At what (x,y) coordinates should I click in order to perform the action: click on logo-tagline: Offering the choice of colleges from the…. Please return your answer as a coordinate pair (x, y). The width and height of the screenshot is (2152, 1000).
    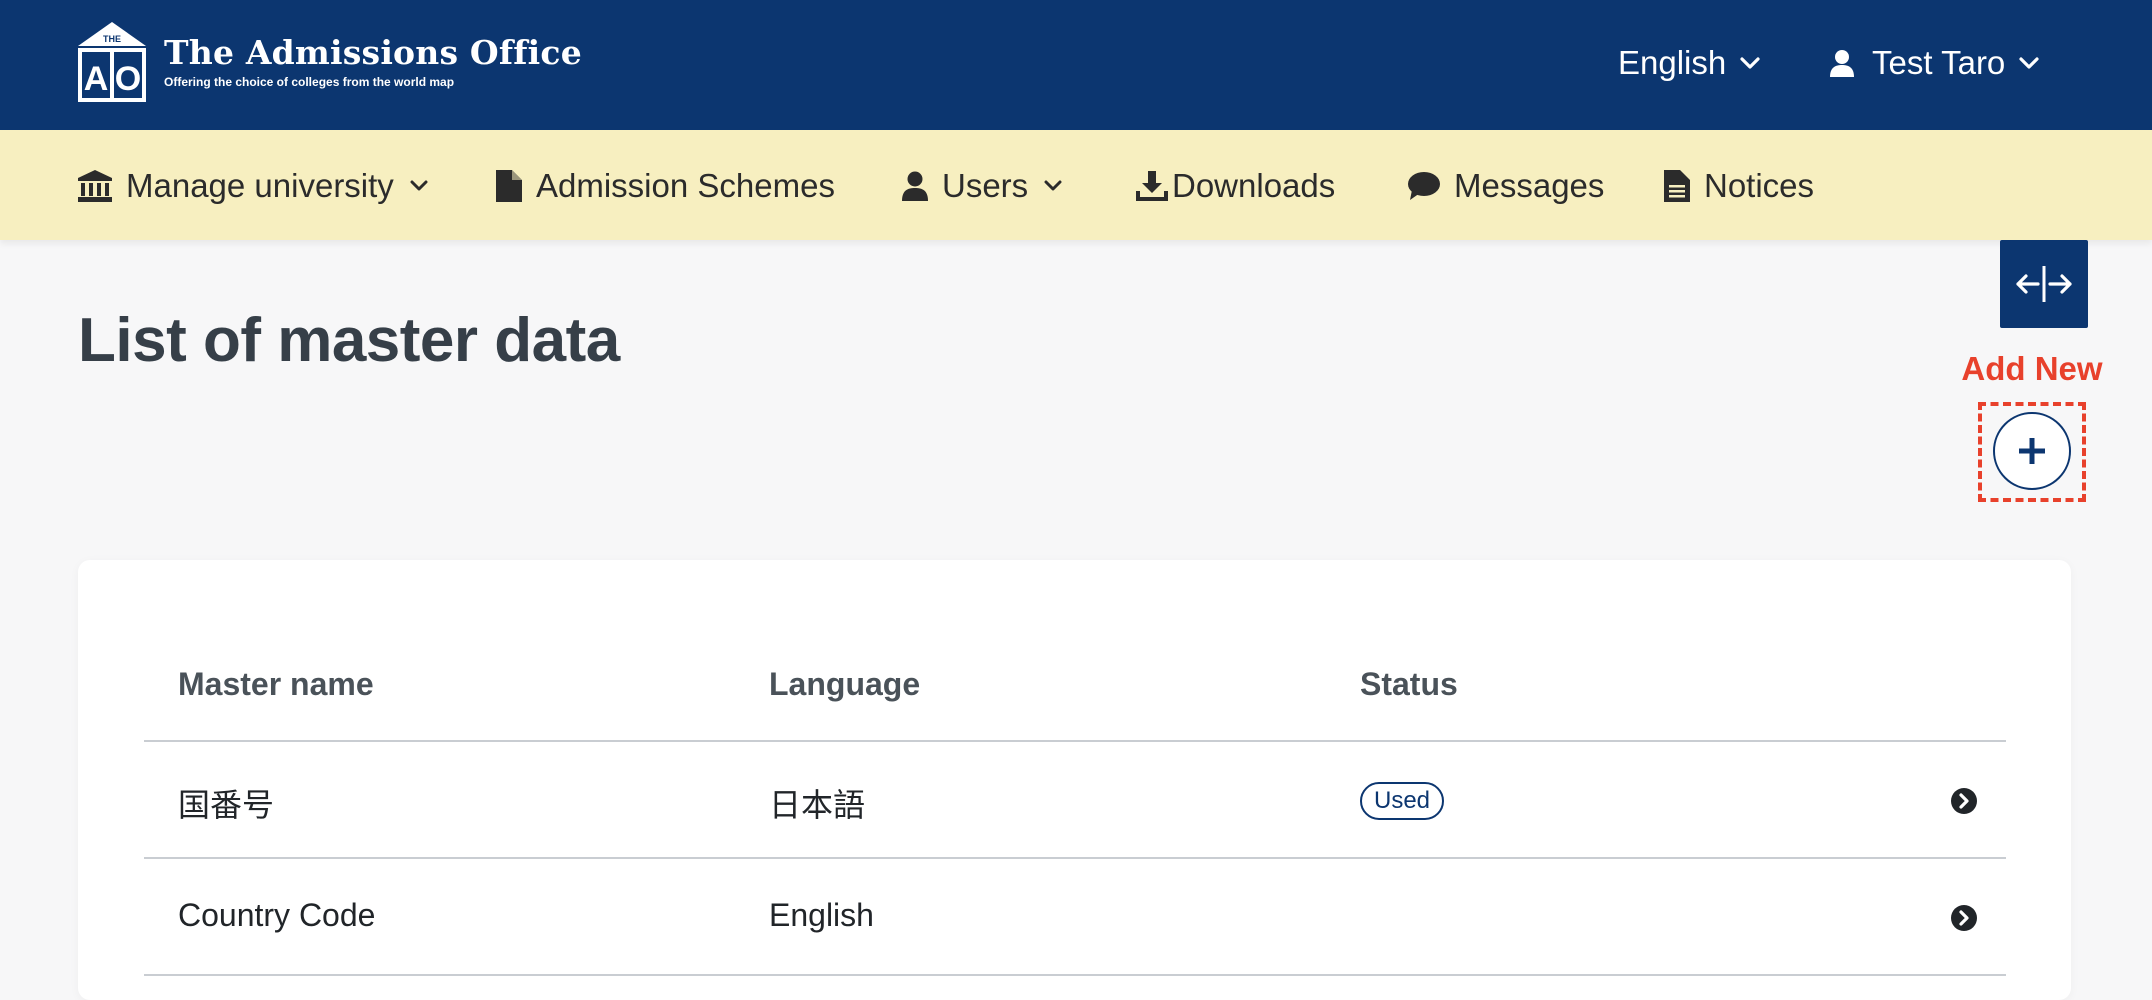
    Looking at the image, I should click on (309, 82).